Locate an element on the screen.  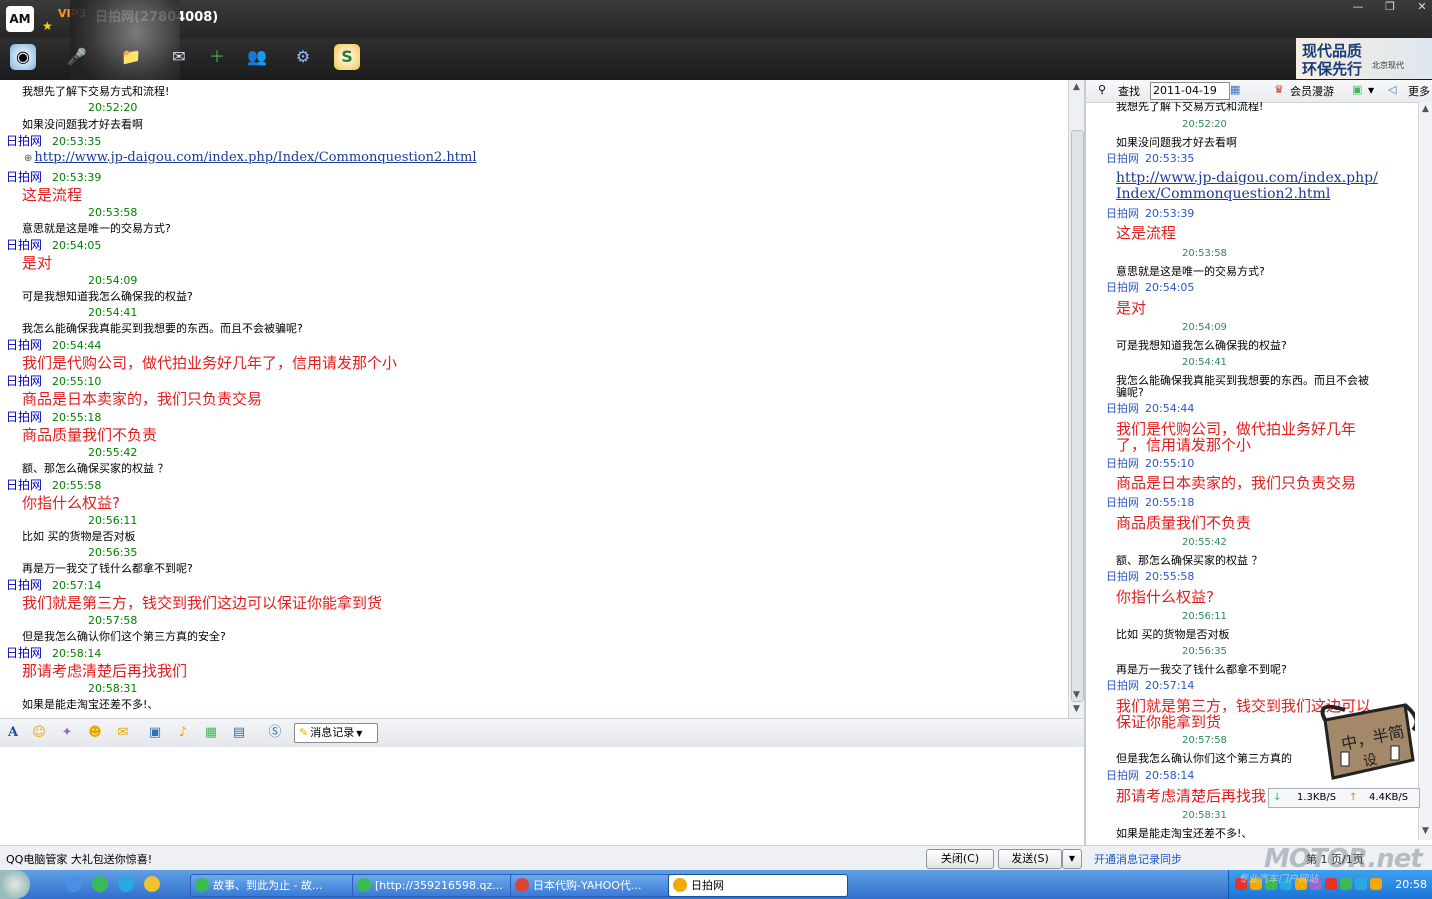
send-options-chevron-icon: ▼ is located at coordinates (1072, 859).